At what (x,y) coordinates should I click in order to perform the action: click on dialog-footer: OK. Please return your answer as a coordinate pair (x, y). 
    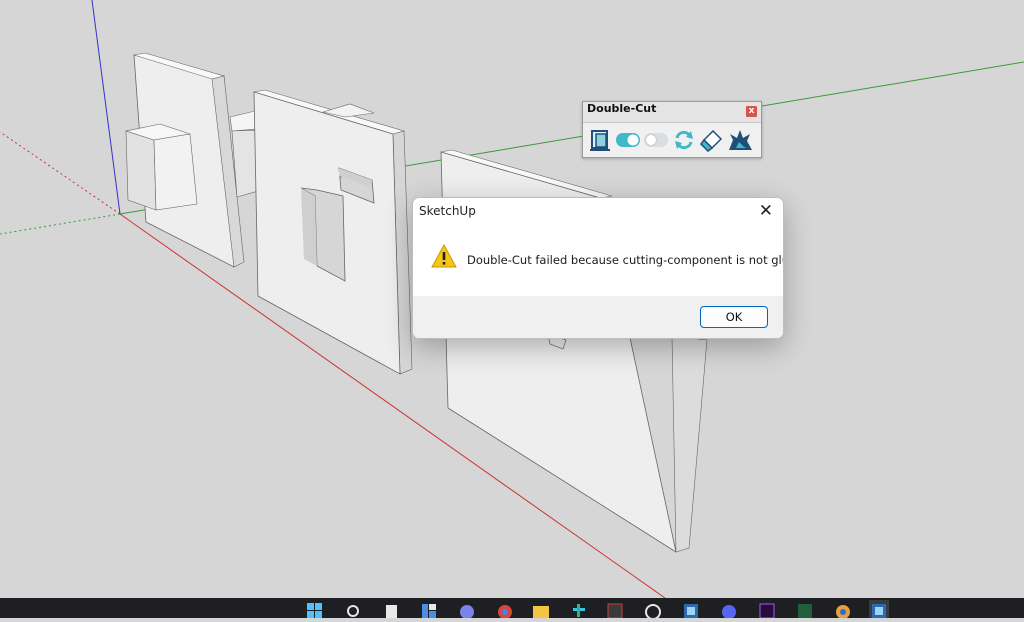
    Looking at the image, I should click on (598, 317).